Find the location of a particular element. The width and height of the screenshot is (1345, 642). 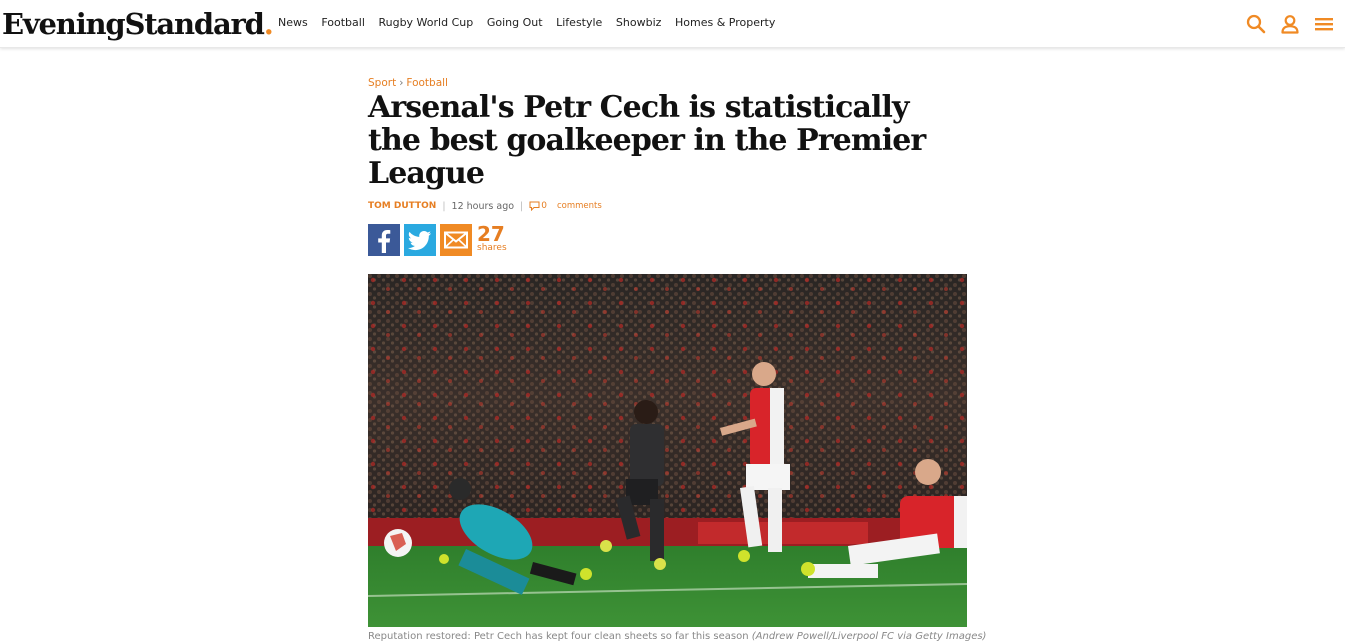

publish-time: 12 hours ago is located at coordinates (483, 206).